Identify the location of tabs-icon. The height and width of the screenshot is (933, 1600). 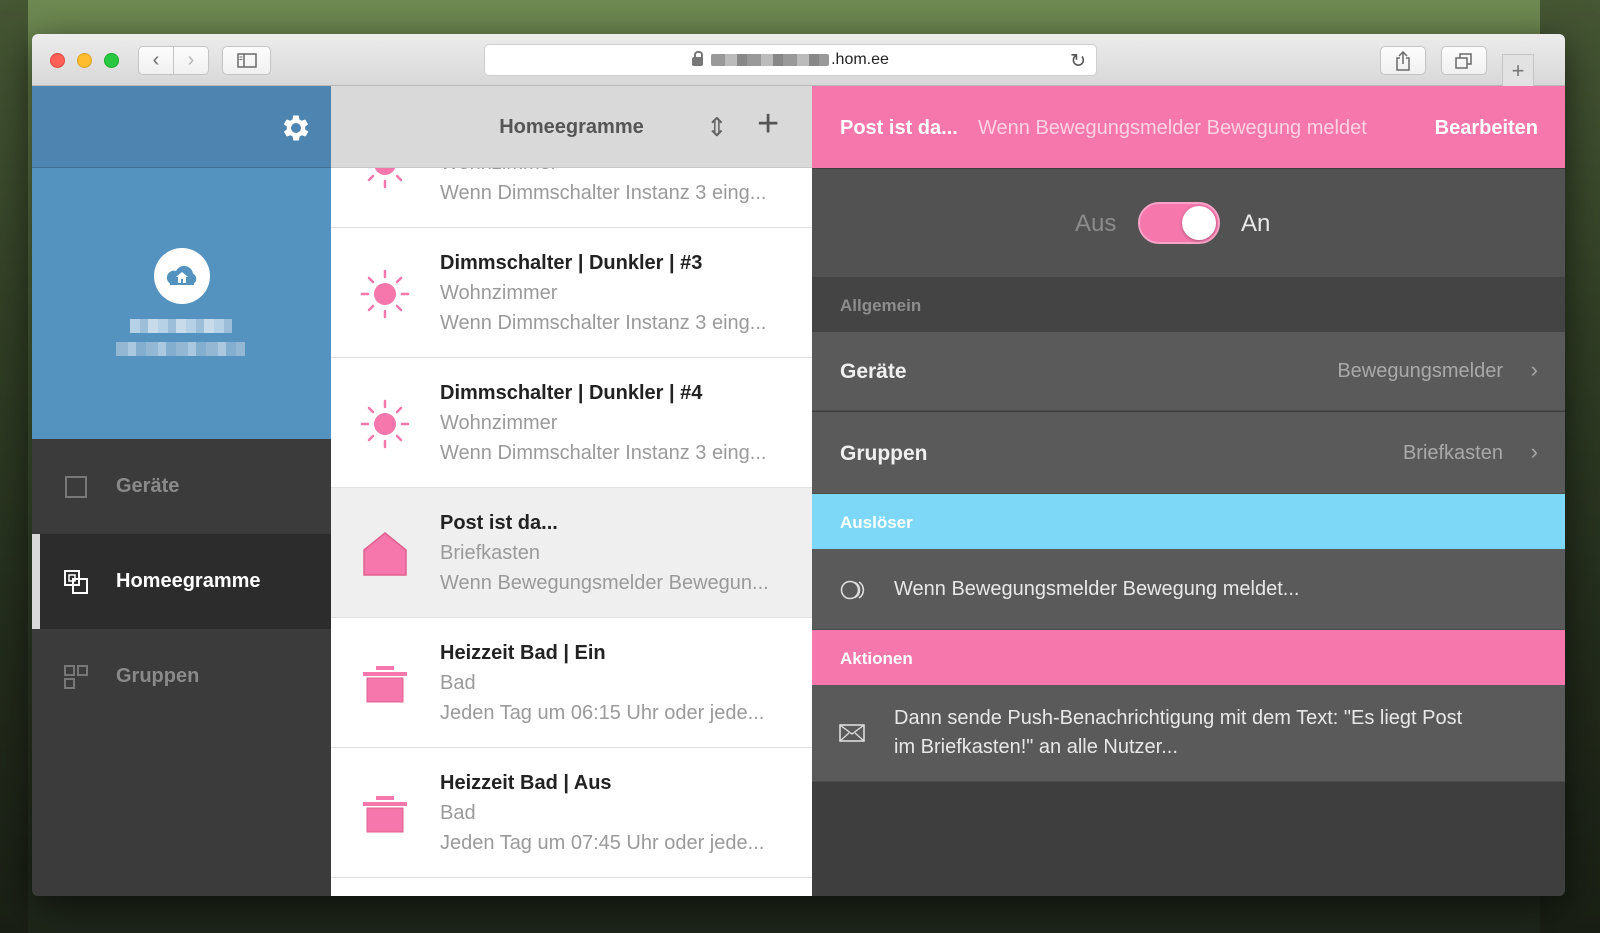
(1463, 60).